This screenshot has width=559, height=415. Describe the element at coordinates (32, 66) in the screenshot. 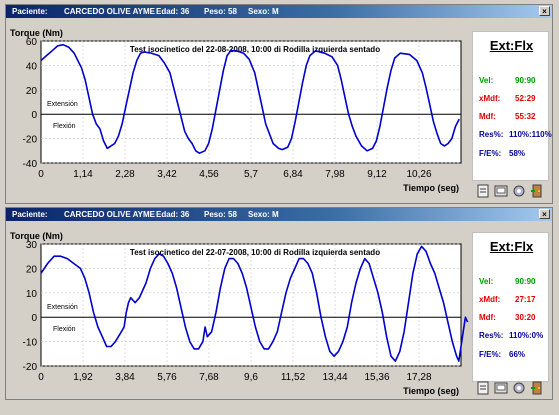

I see `y-tick-label: 40` at that location.